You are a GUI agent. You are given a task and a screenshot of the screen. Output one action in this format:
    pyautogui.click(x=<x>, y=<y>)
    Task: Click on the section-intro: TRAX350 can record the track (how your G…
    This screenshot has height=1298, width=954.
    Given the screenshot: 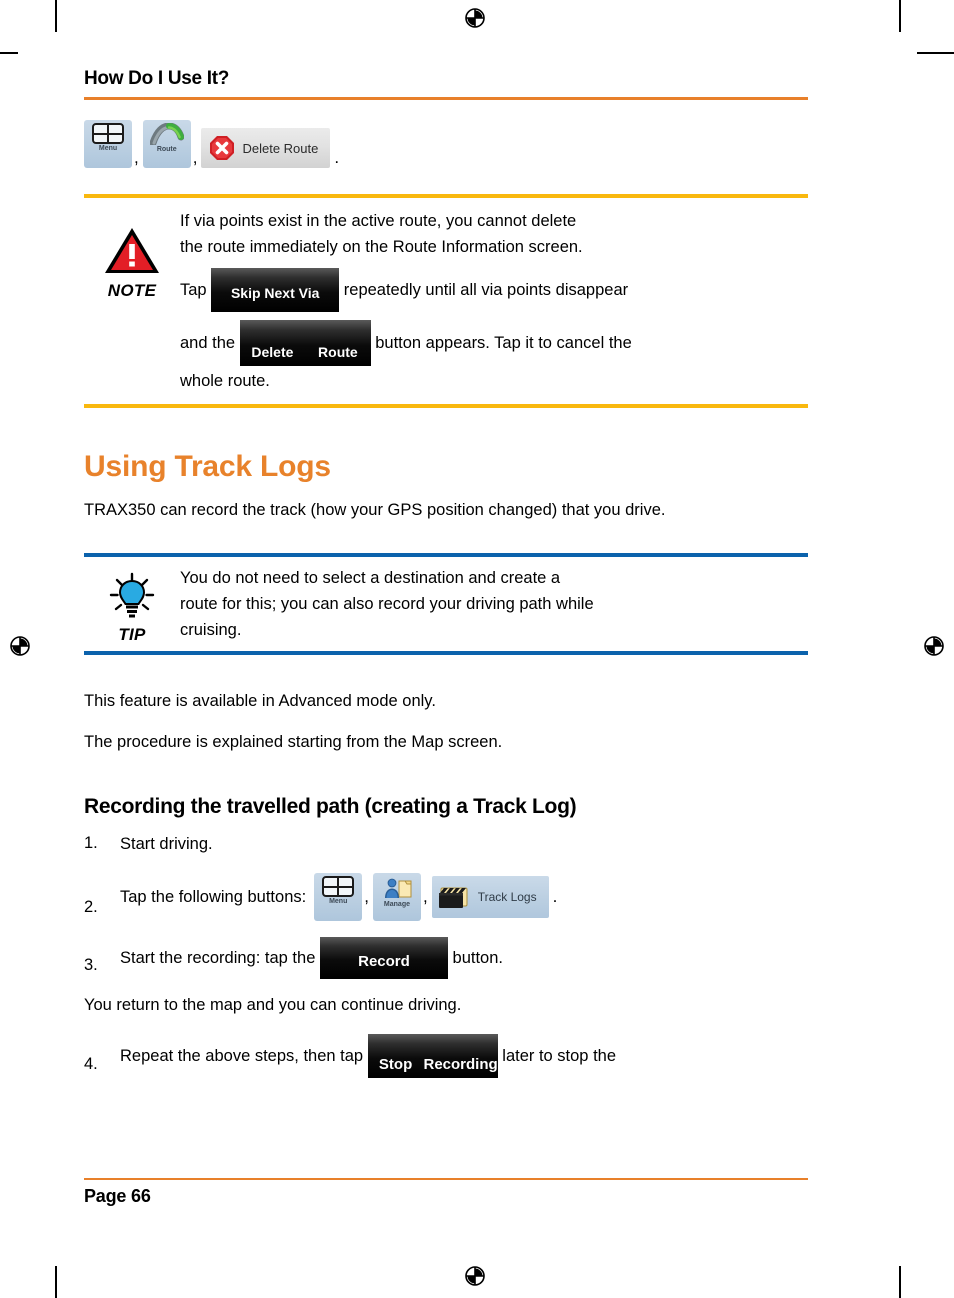 What is the action you would take?
    pyautogui.click(x=375, y=510)
    